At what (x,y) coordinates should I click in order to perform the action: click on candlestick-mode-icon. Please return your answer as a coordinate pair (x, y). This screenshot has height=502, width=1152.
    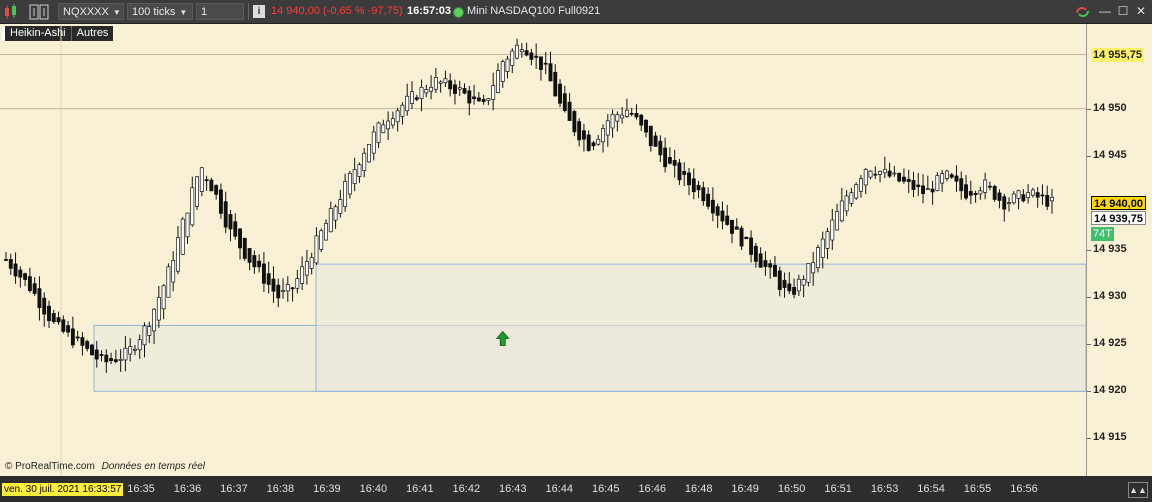
    Looking at the image, I should click on (14, 12).